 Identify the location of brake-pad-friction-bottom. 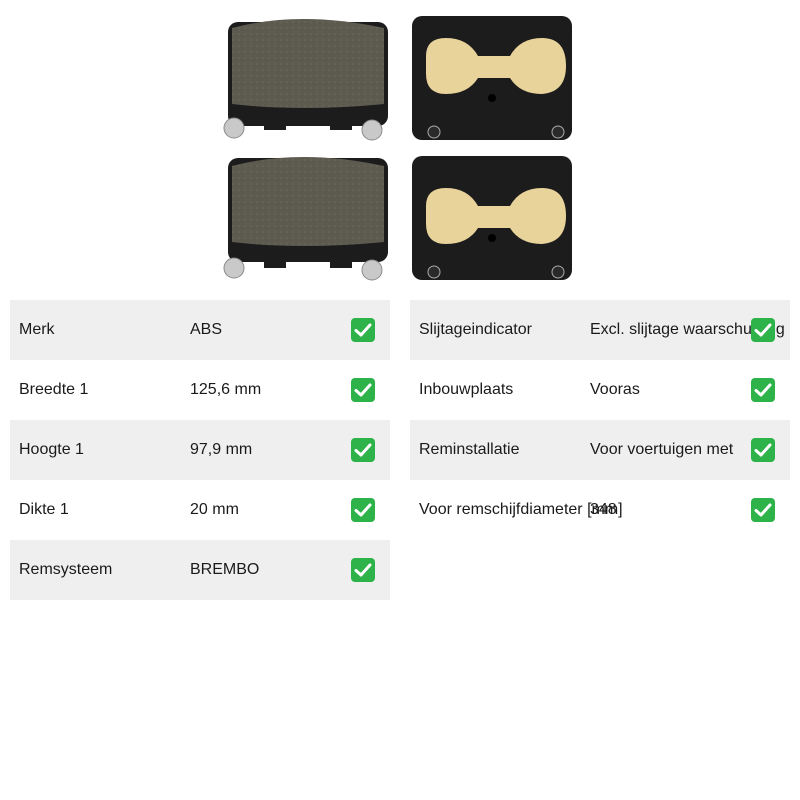
(305, 219).